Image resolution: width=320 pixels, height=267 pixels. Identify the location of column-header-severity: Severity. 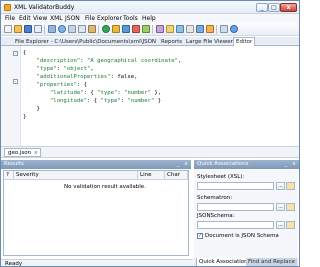
(76, 175).